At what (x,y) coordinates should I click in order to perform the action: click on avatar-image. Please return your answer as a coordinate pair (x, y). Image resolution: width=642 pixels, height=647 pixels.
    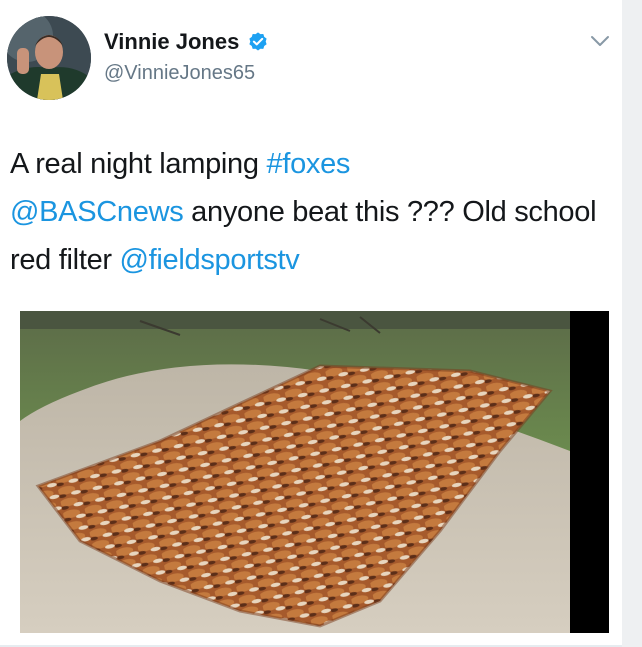
    Looking at the image, I should click on (49, 58).